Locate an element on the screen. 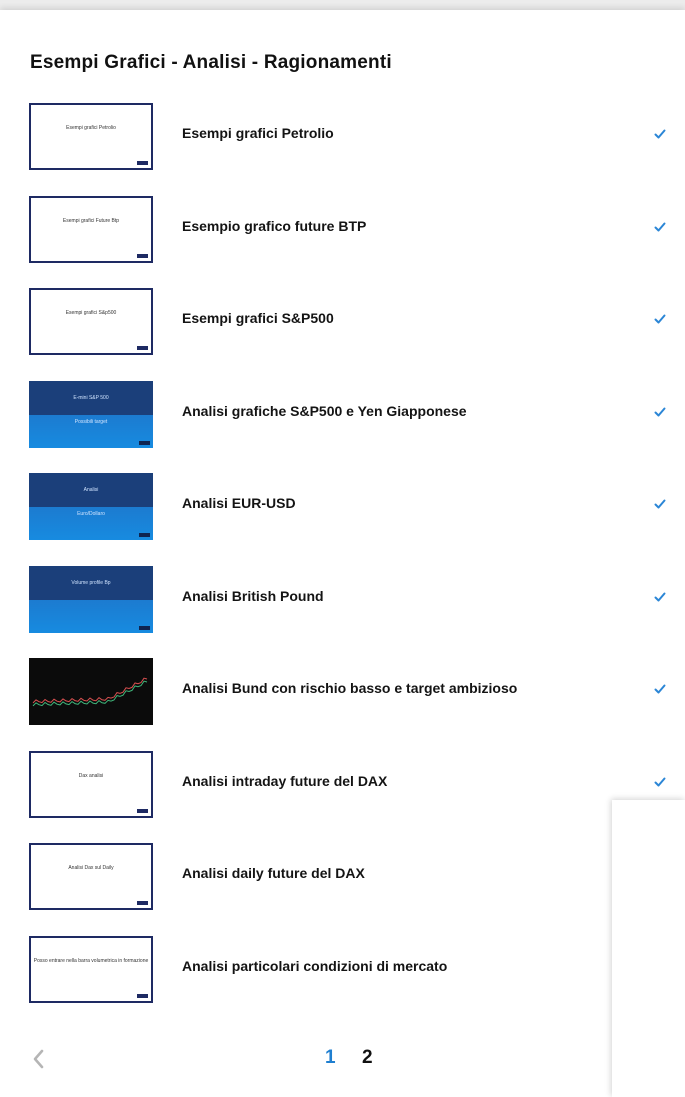  lesson-title: Analisi British Pound is located at coordinates (253, 596).